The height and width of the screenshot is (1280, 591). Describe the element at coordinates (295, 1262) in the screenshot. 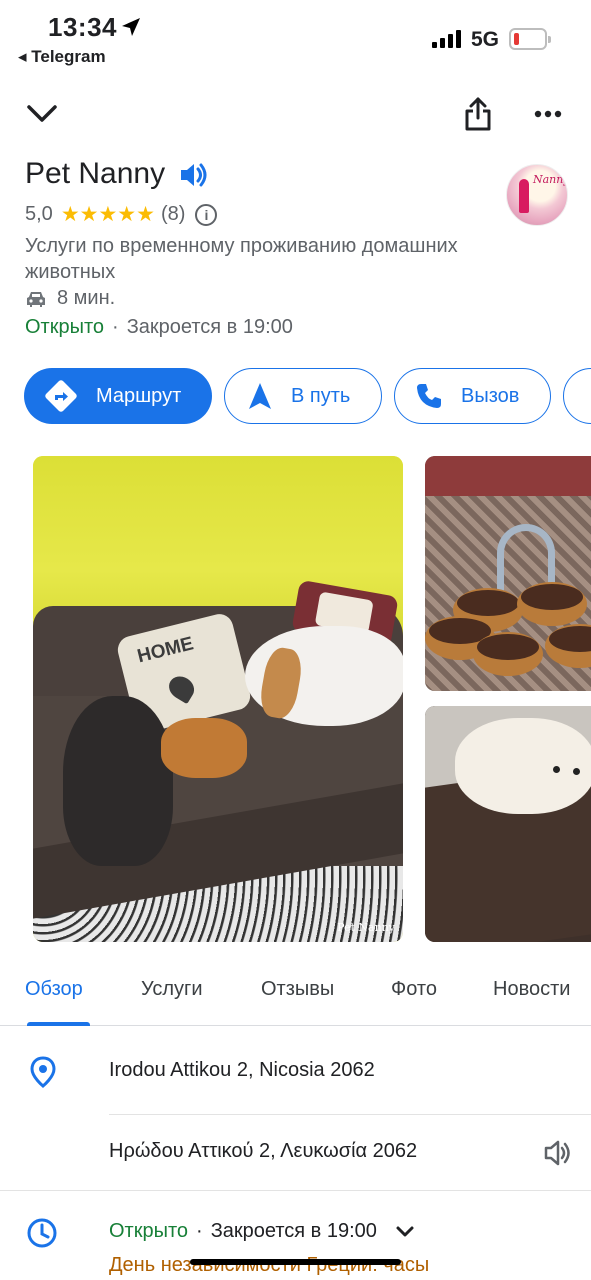

I see `home-indicator` at that location.